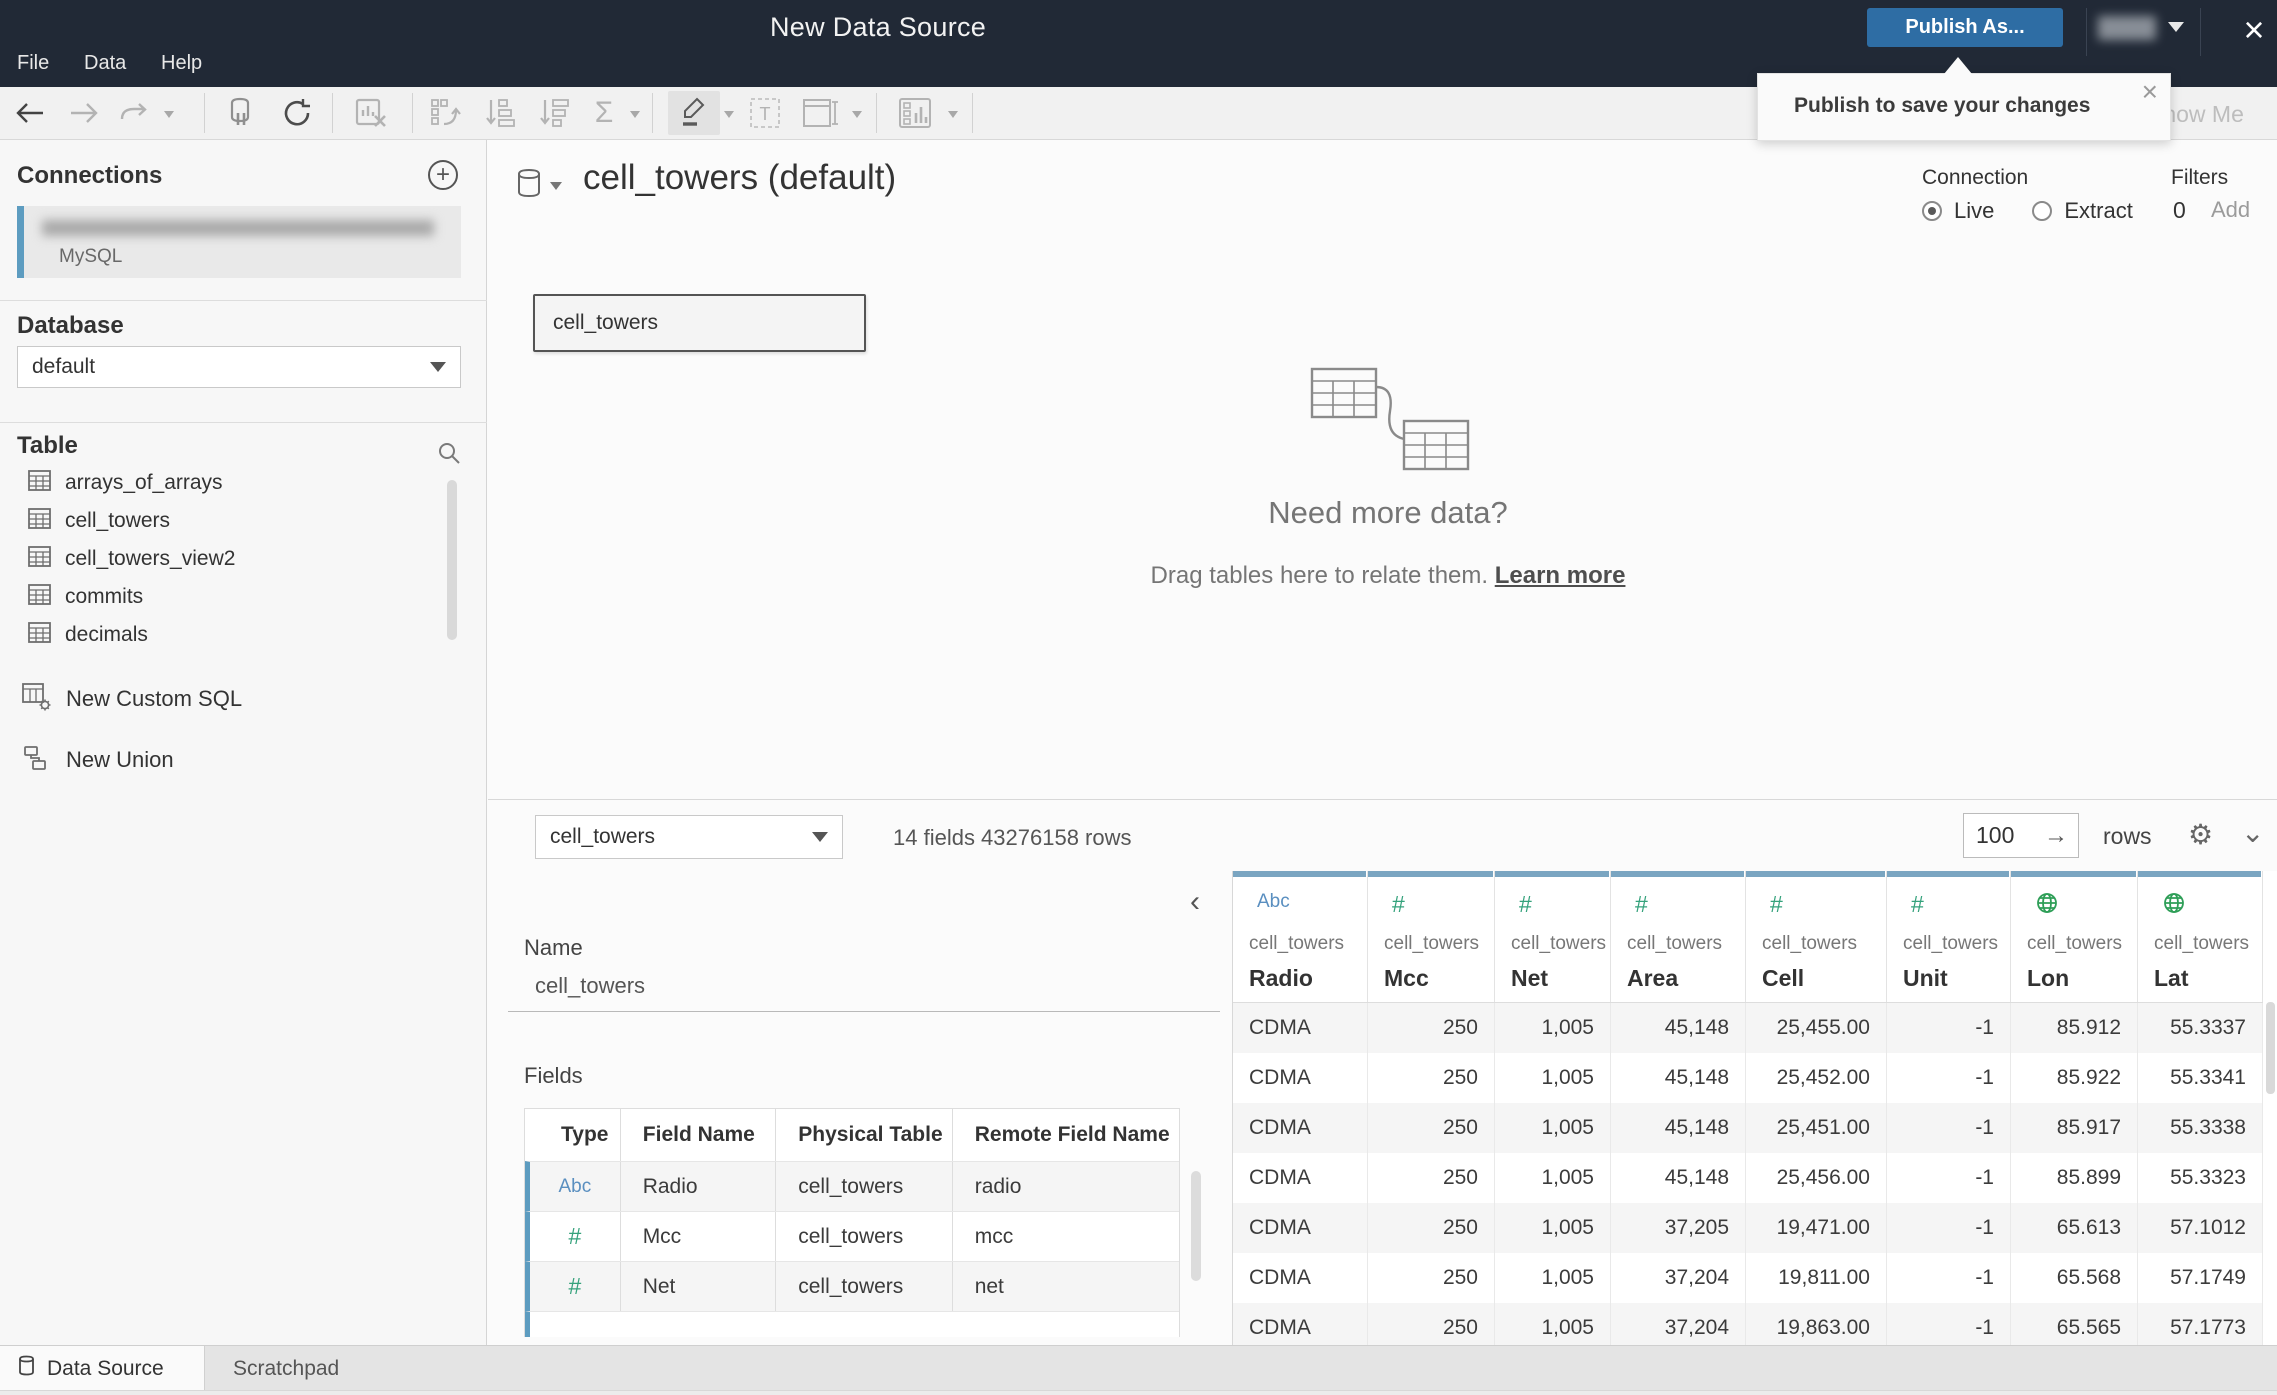 This screenshot has height=1395, width=2277. What do you see at coordinates (105, 1368) in the screenshot?
I see `tab-data-source-label: Data Source` at bounding box center [105, 1368].